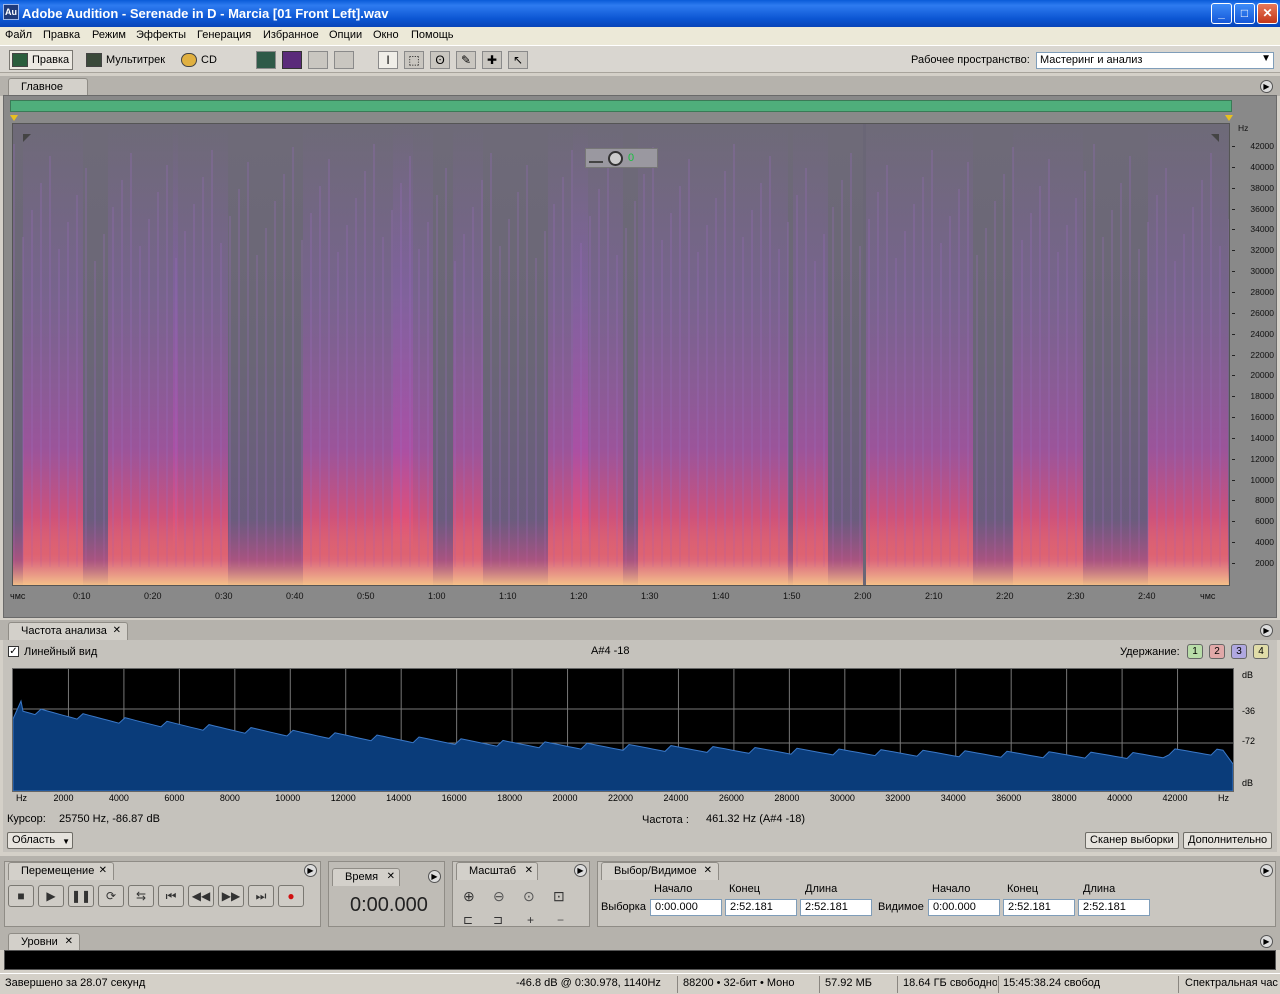 The width and height of the screenshot is (1280, 994). What do you see at coordinates (498, 920) in the screenshot?
I see `zoom-right-icon: ⊐` at bounding box center [498, 920].